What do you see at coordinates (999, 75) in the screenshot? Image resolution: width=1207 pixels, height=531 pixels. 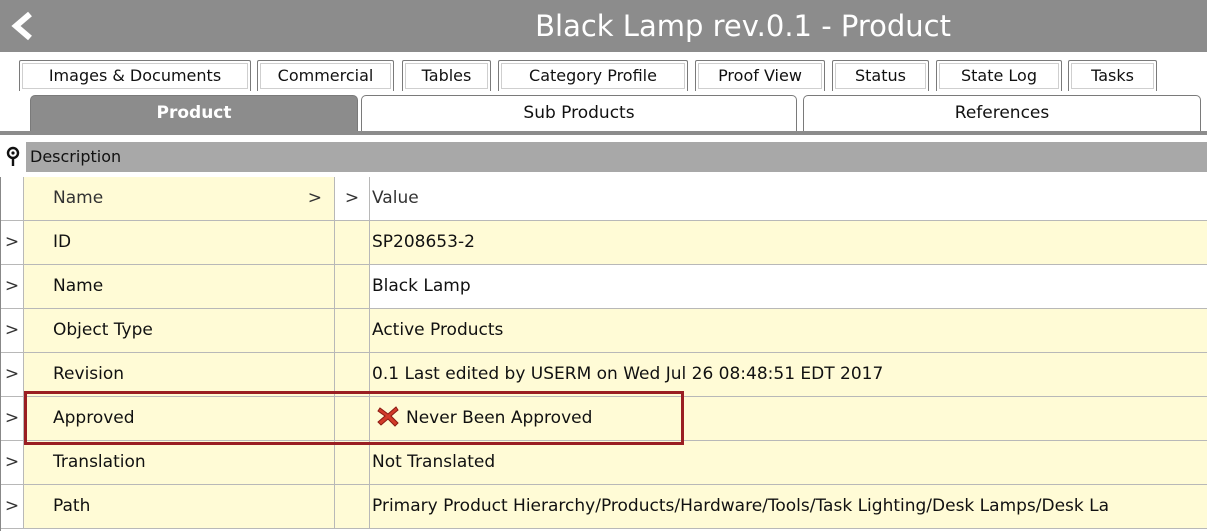 I see `tab-state-log: State Log` at bounding box center [999, 75].